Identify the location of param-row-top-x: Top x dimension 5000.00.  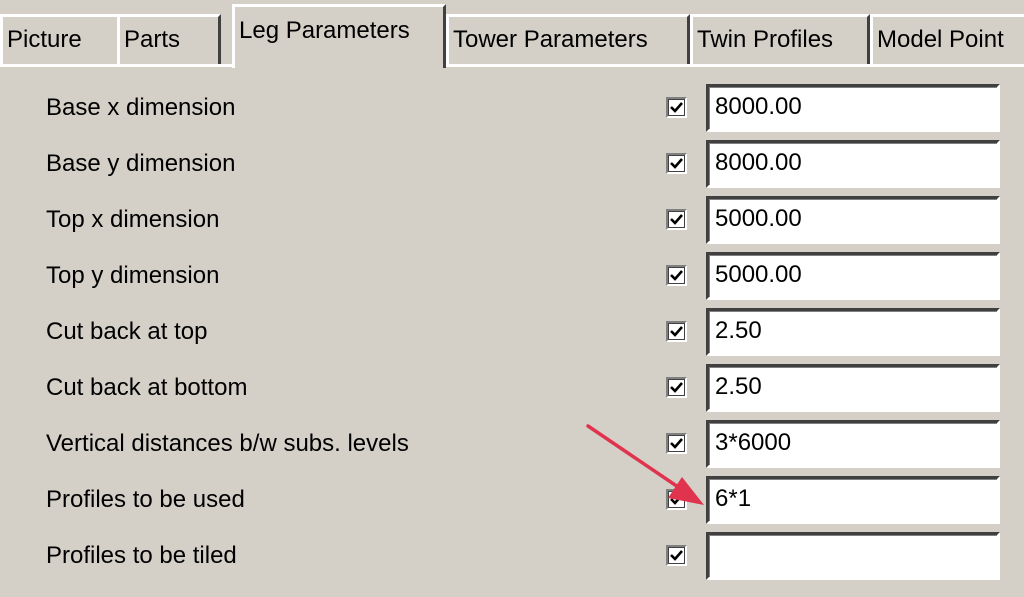
(512, 222).